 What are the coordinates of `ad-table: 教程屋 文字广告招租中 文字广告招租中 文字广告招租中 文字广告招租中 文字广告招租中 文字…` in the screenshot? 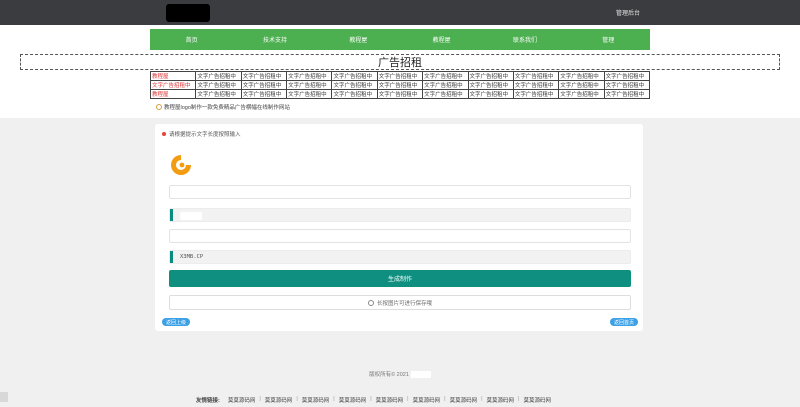 It's located at (400, 85).